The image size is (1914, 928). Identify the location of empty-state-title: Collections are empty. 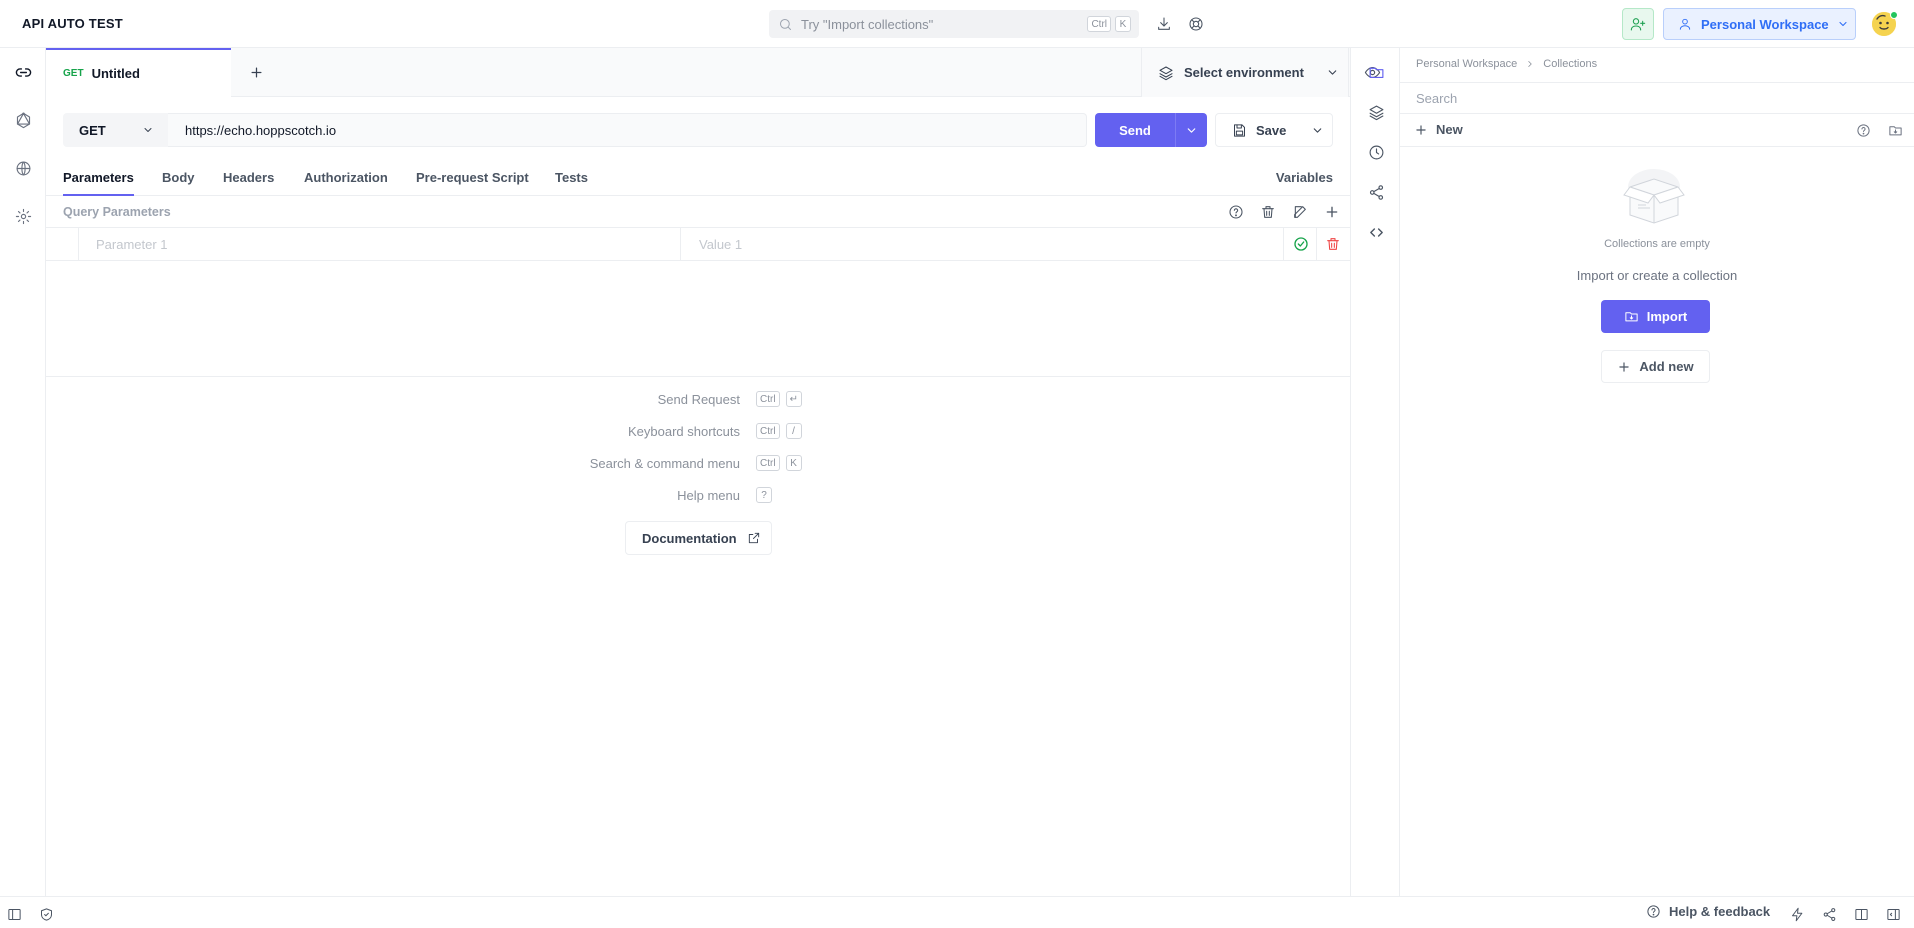
(1657, 244).